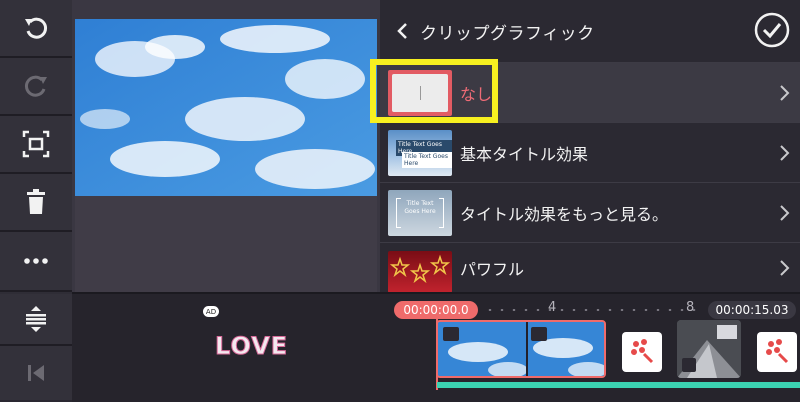 Image resolution: width=800 pixels, height=402 pixels. Describe the element at coordinates (507, 33) in the screenshot. I see `panel-title: クリップグラフィック` at that location.